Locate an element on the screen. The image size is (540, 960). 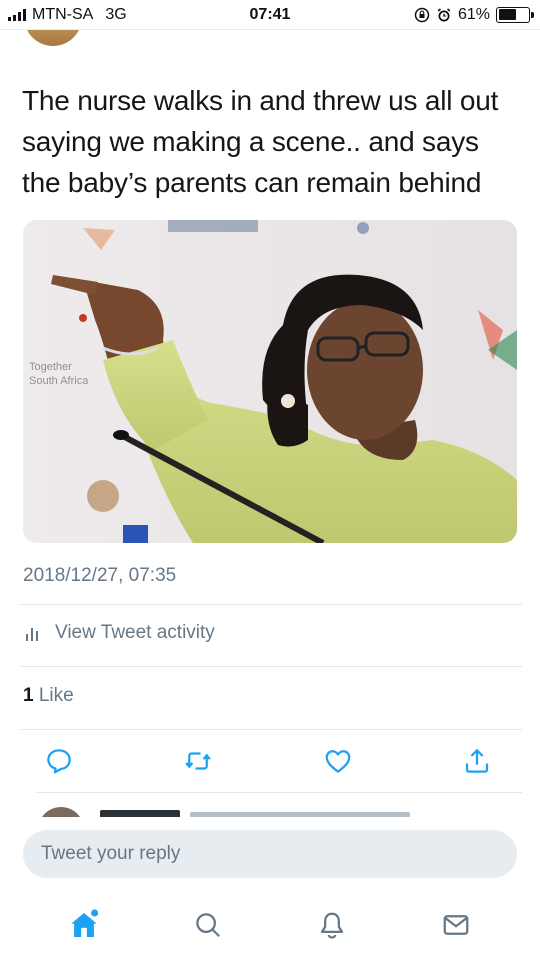
share-icon is located at coordinates (477, 760).